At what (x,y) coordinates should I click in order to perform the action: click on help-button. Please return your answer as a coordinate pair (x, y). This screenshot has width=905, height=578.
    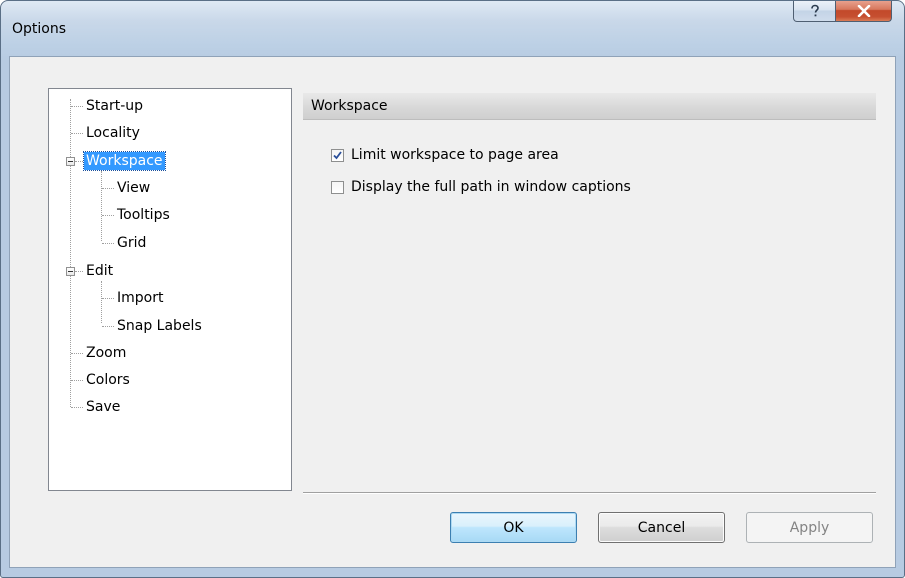
    Looking at the image, I should click on (814, 11).